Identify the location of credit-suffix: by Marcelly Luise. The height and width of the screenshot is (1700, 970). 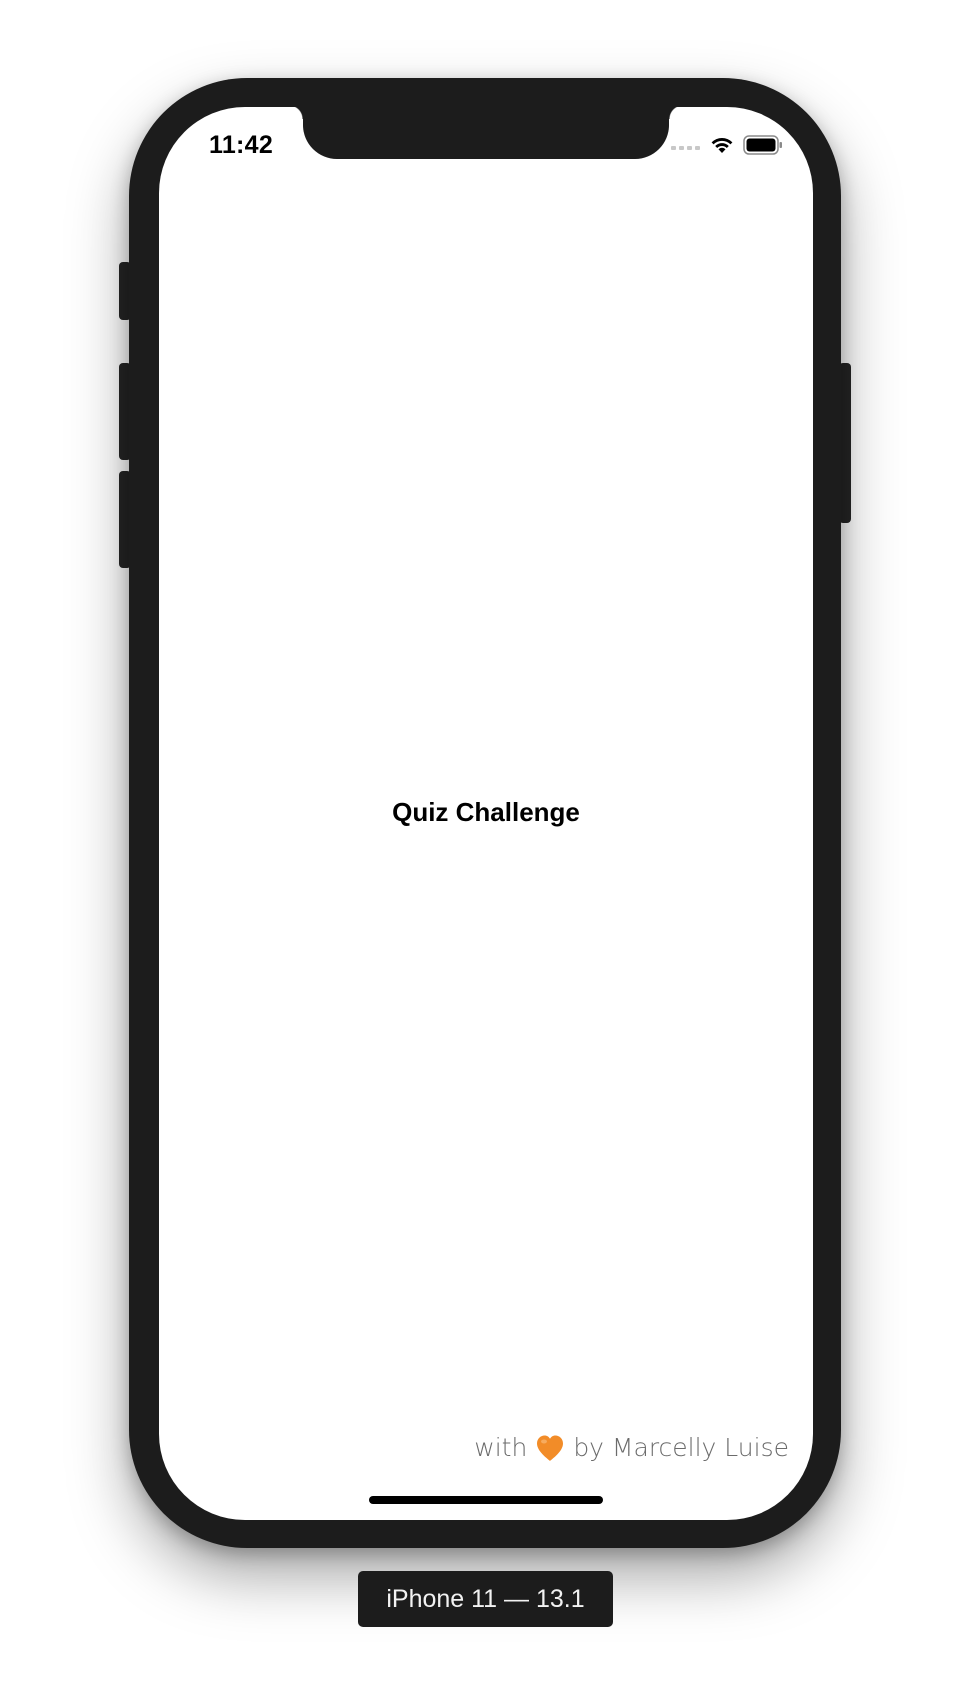
(681, 1447).